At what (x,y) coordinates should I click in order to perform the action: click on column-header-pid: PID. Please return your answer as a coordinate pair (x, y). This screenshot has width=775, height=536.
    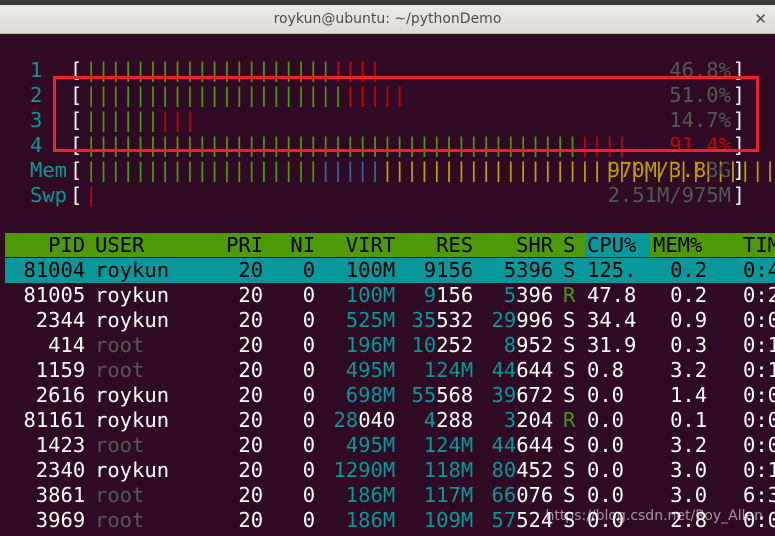
    Looking at the image, I should click on (66, 245).